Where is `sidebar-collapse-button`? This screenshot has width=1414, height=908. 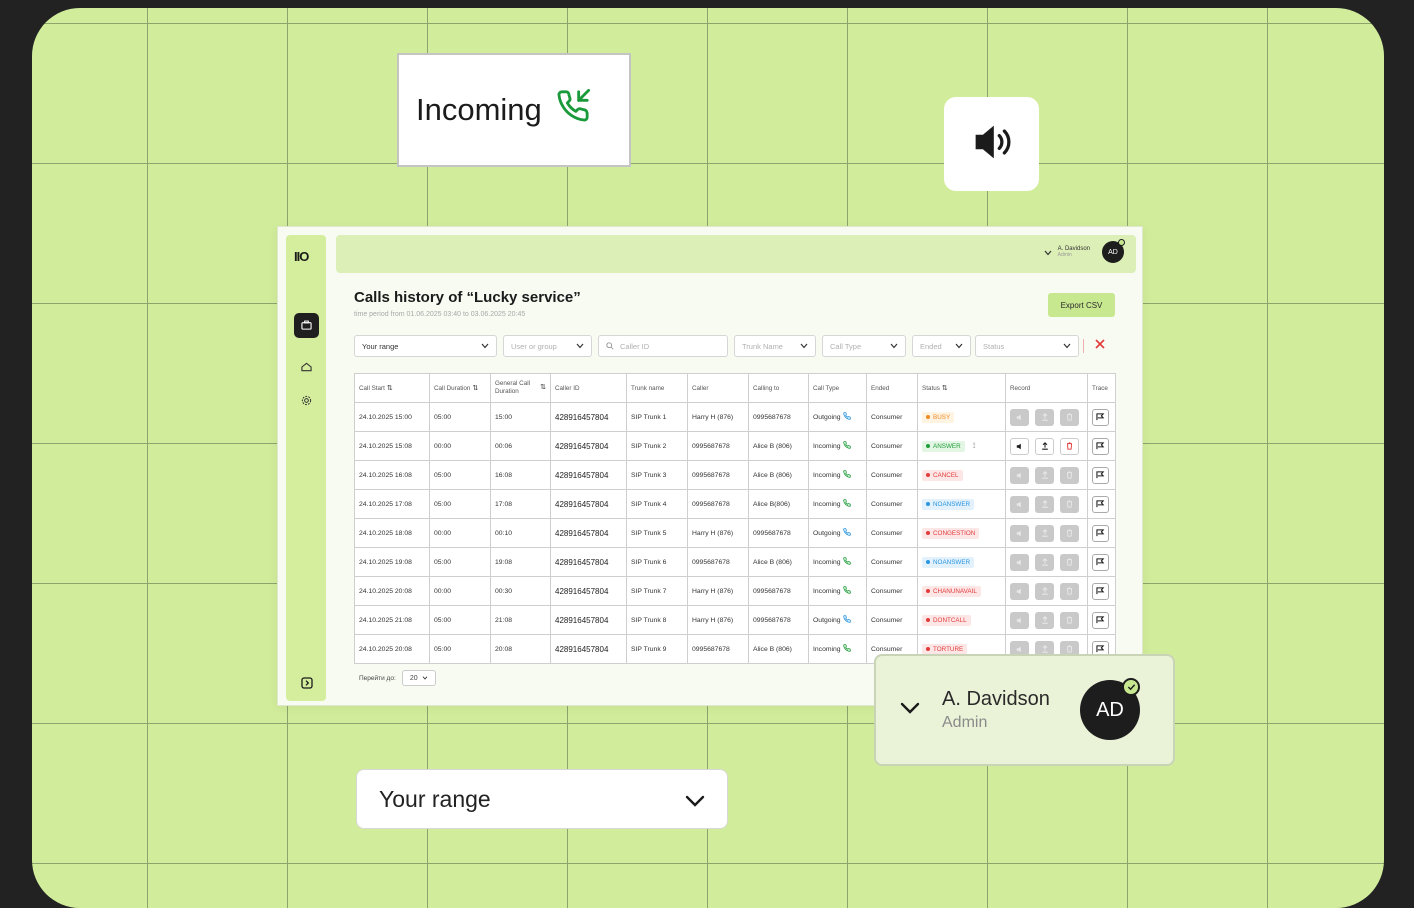
sidebar-collapse-button is located at coordinates (306, 684).